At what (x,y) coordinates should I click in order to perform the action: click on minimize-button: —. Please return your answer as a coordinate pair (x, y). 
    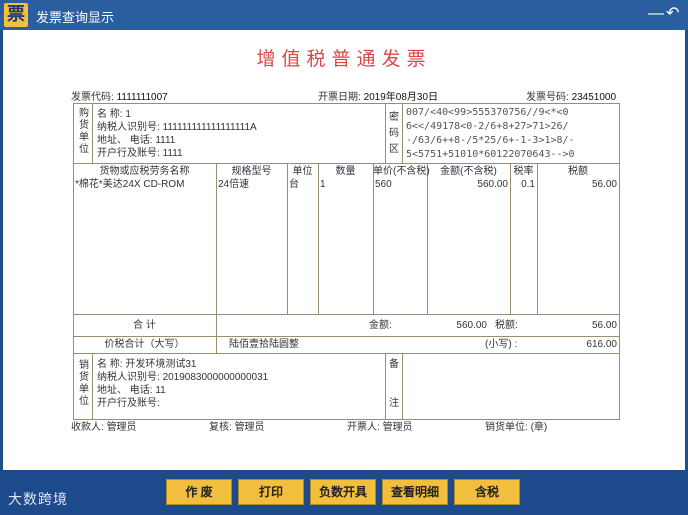
    Looking at the image, I should click on (656, 14).